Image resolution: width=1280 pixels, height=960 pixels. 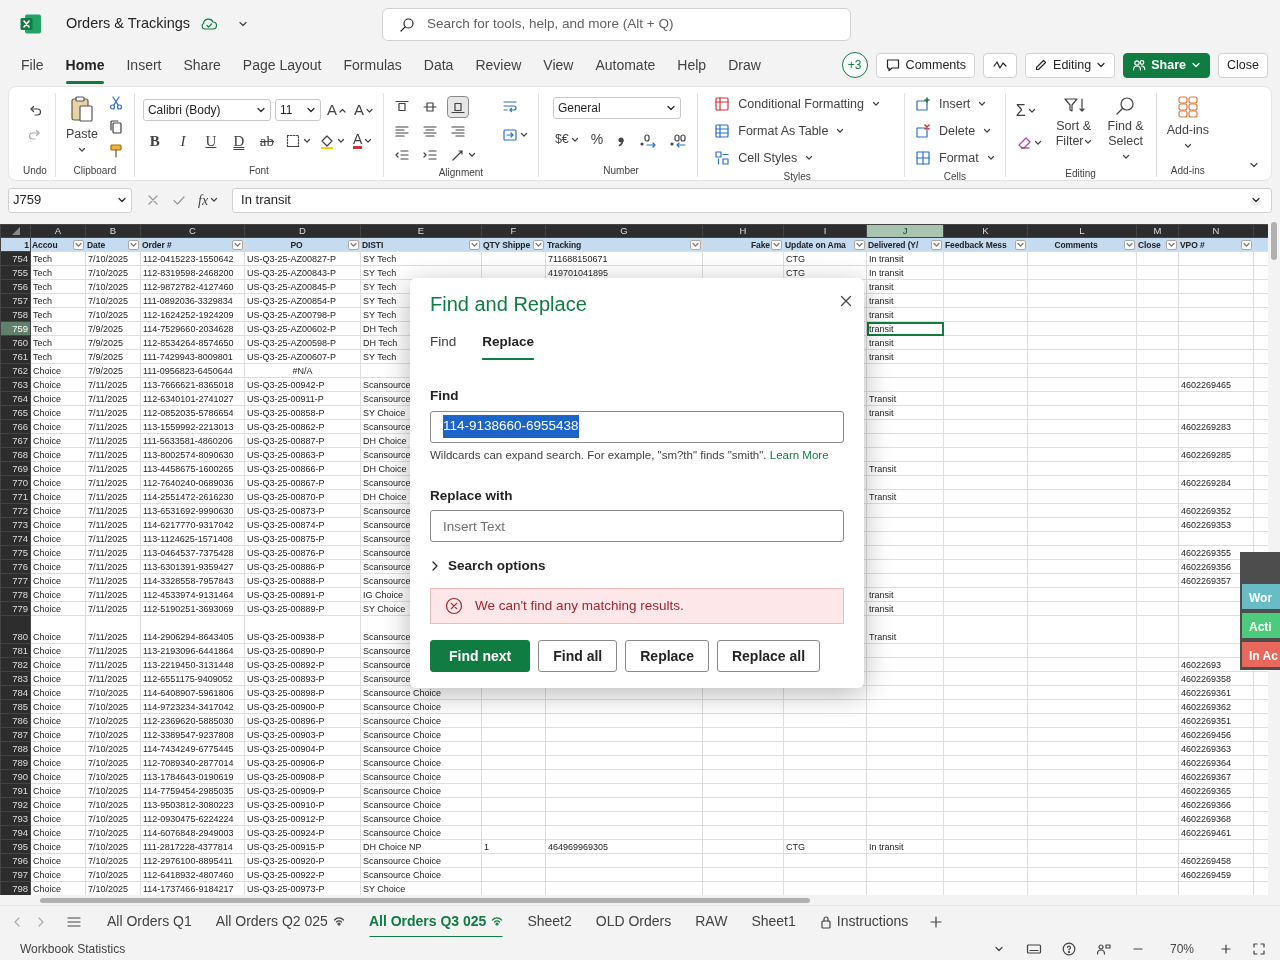 I want to click on table-cell: 114-2906294-8643405, so click(x=192, y=629).